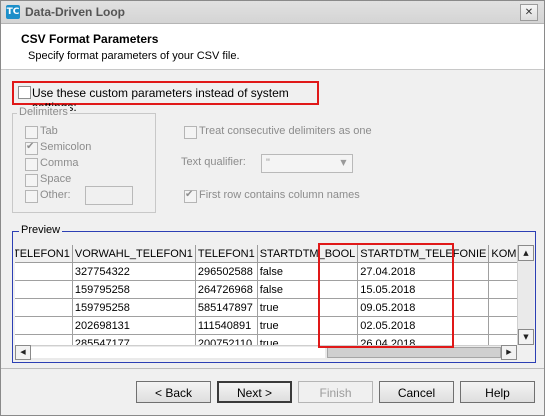 The image size is (545, 416). What do you see at coordinates (90, 39) in the screenshot?
I see `page-title: CSV Format Parameters` at bounding box center [90, 39].